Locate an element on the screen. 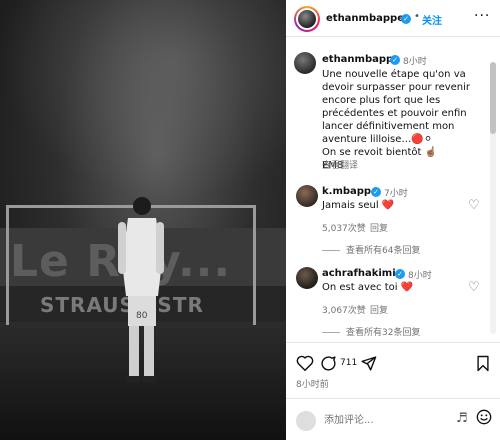  share-icon is located at coordinates (368, 363).